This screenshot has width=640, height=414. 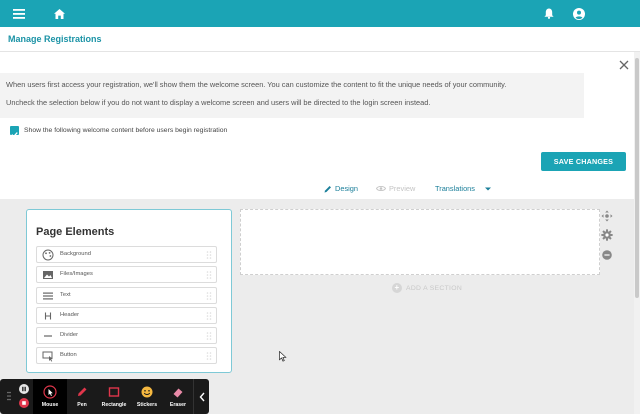 I want to click on element-label: Background, so click(x=75, y=254).